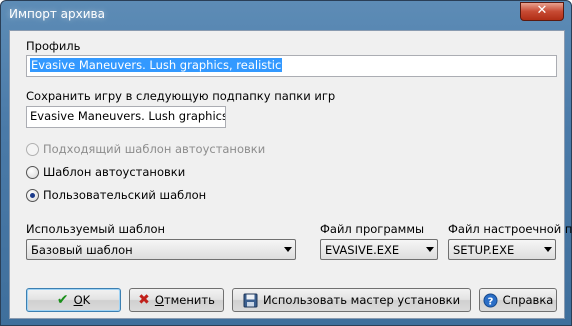 Image resolution: width=572 pixels, height=326 pixels. What do you see at coordinates (82, 300) in the screenshot?
I see `ok-label: OK` at bounding box center [82, 300].